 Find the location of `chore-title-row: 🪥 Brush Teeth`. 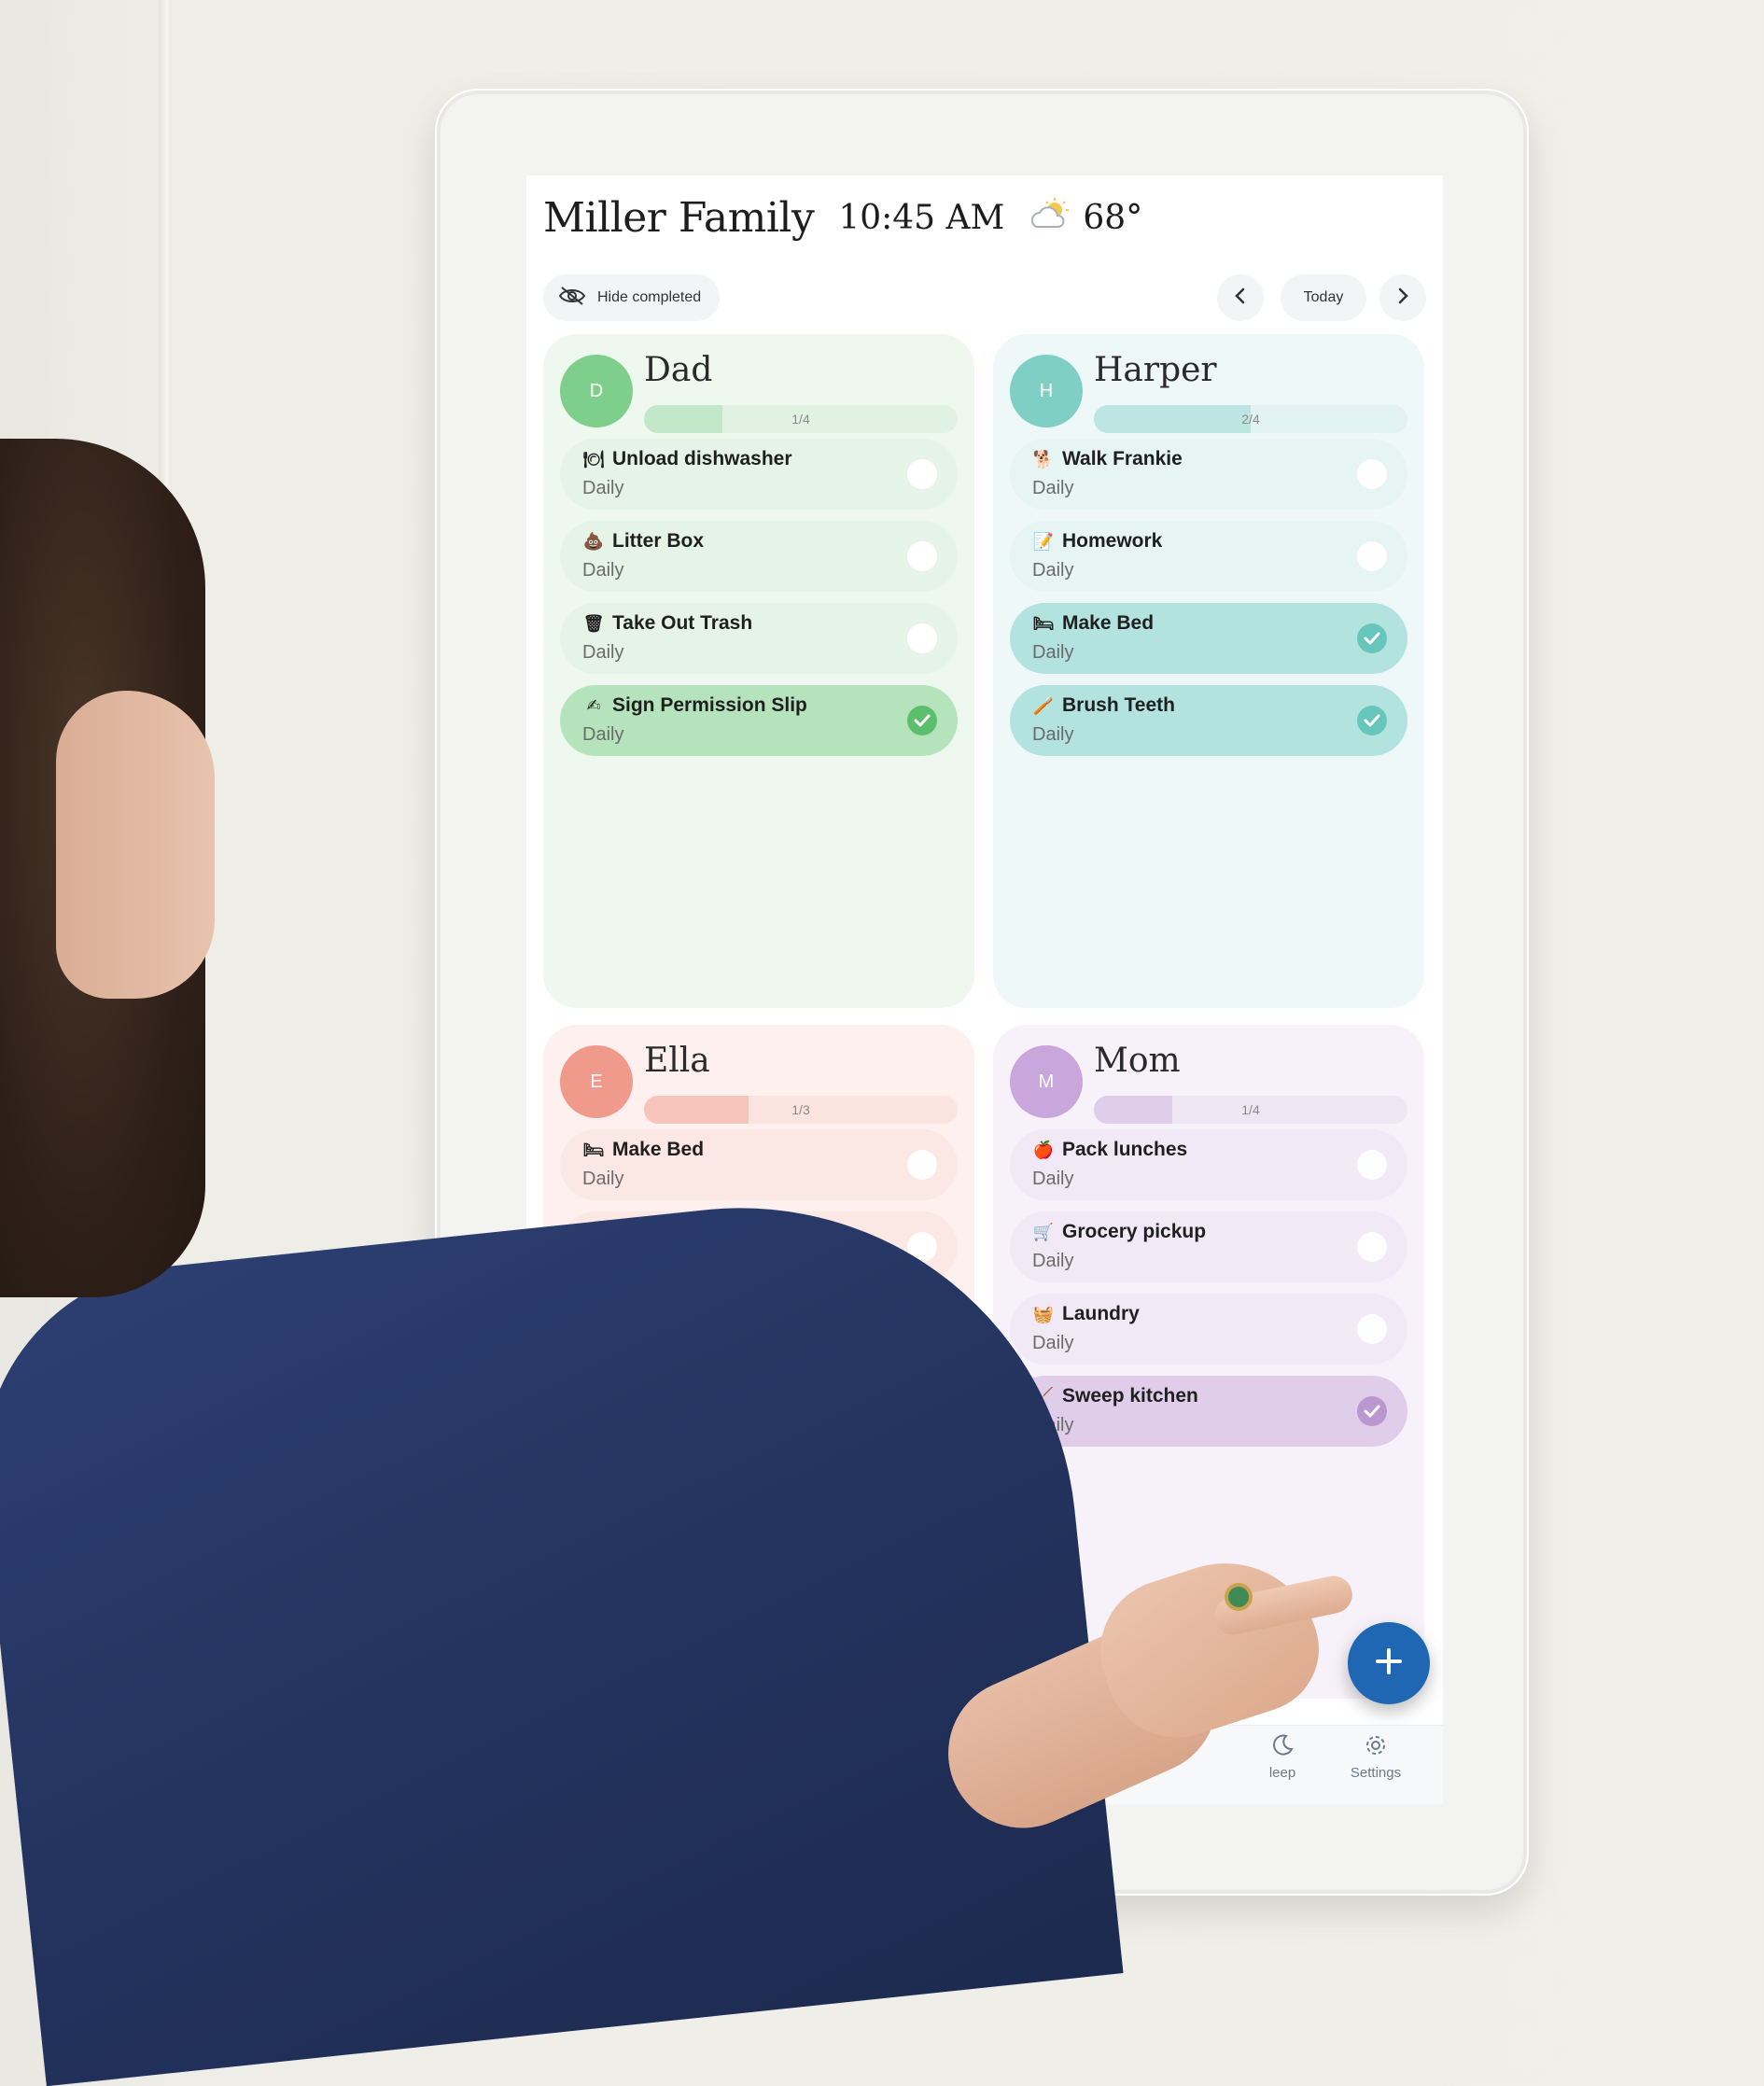

chore-title-row: 🪥 Brush Teeth is located at coordinates (1103, 705).